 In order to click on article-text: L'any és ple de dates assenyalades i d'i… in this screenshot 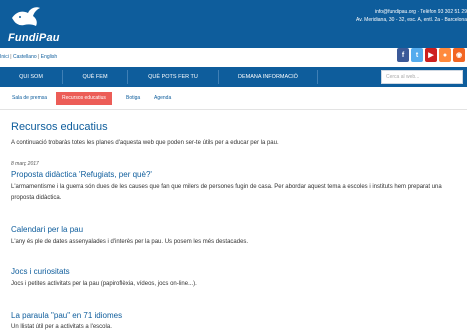, I will do `click(130, 242)`.